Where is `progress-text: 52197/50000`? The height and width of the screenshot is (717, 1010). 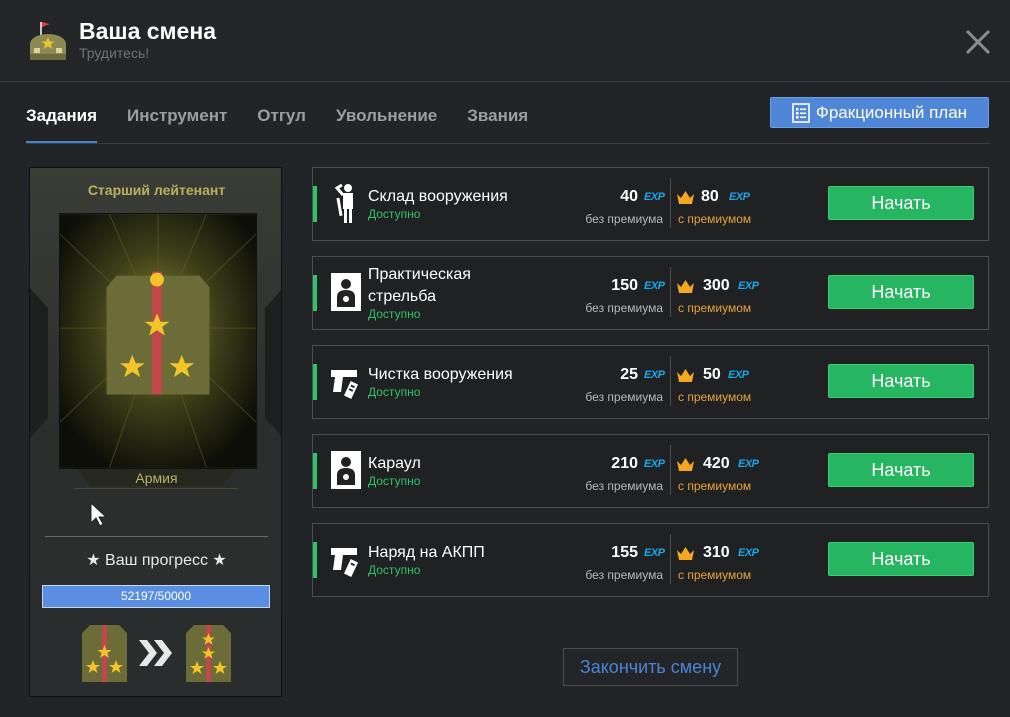
progress-text: 52197/50000 is located at coordinates (156, 596).